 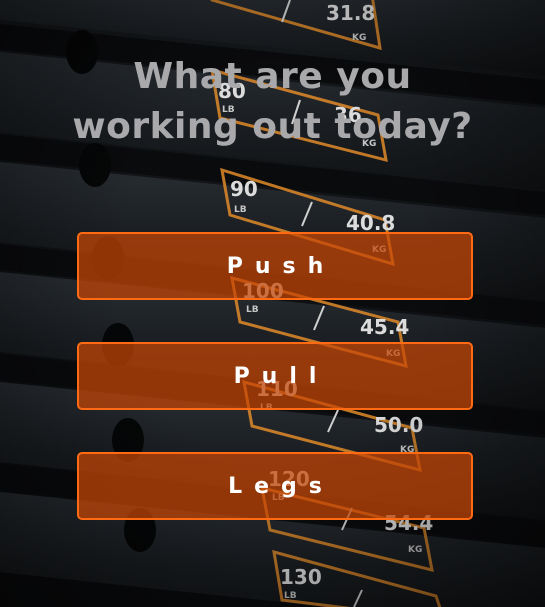 I want to click on plate-kg-label: 45.4, so click(x=384, y=327).